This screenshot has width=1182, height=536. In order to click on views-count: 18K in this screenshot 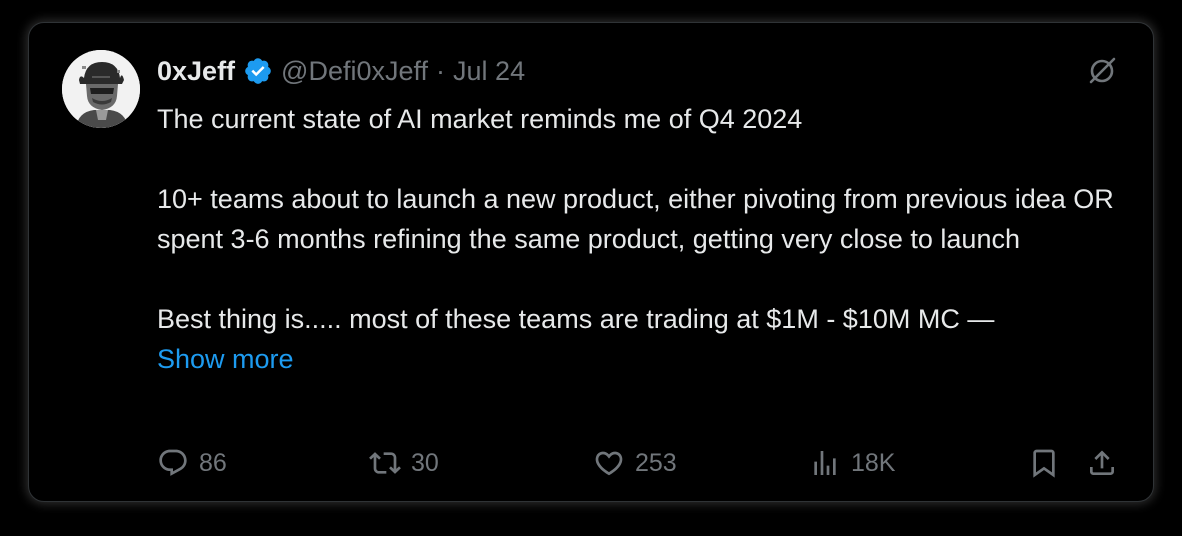, I will do `click(873, 462)`.